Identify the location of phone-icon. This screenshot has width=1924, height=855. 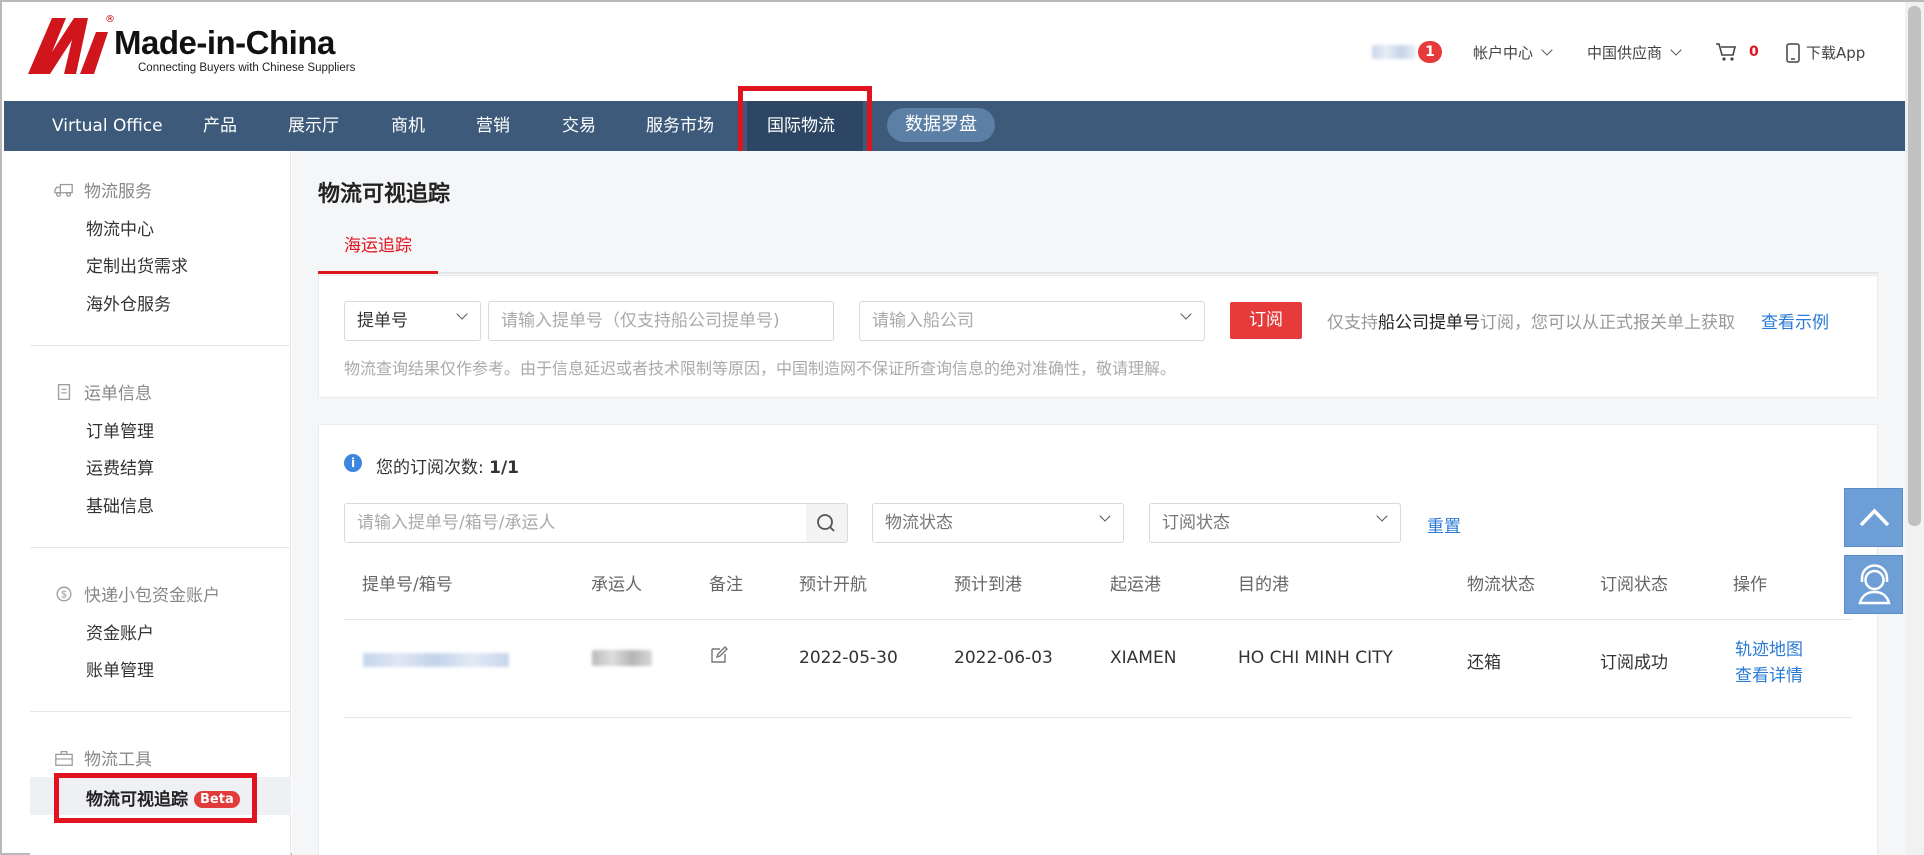
(1793, 52).